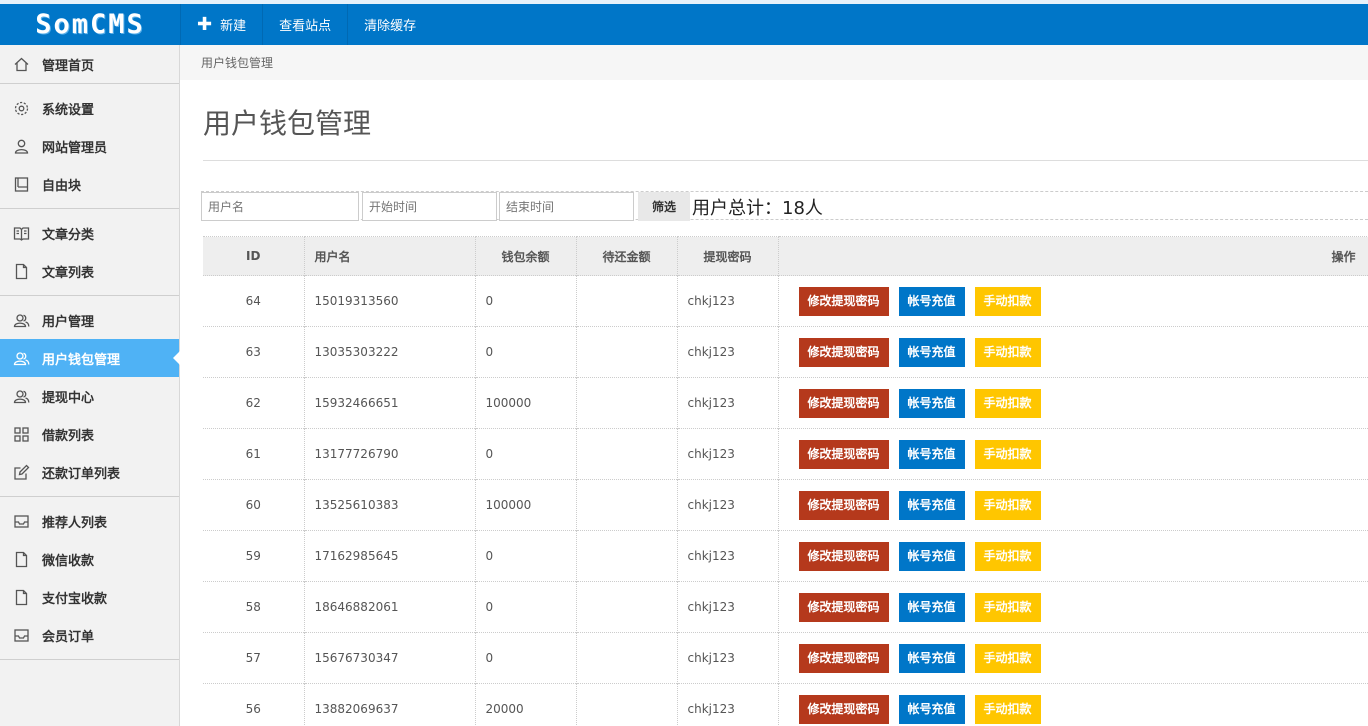 The image size is (1368, 726). What do you see at coordinates (89, 184) in the screenshot?
I see `sidebar-item: 自由块` at bounding box center [89, 184].